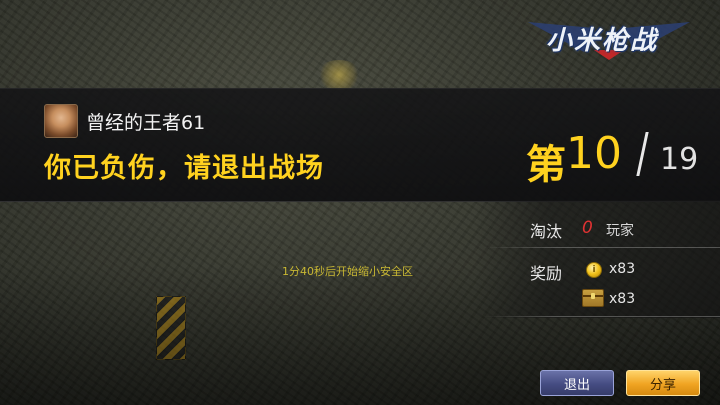  What do you see at coordinates (546, 165) in the screenshot?
I see `rank-prefix: 第` at bounding box center [546, 165].